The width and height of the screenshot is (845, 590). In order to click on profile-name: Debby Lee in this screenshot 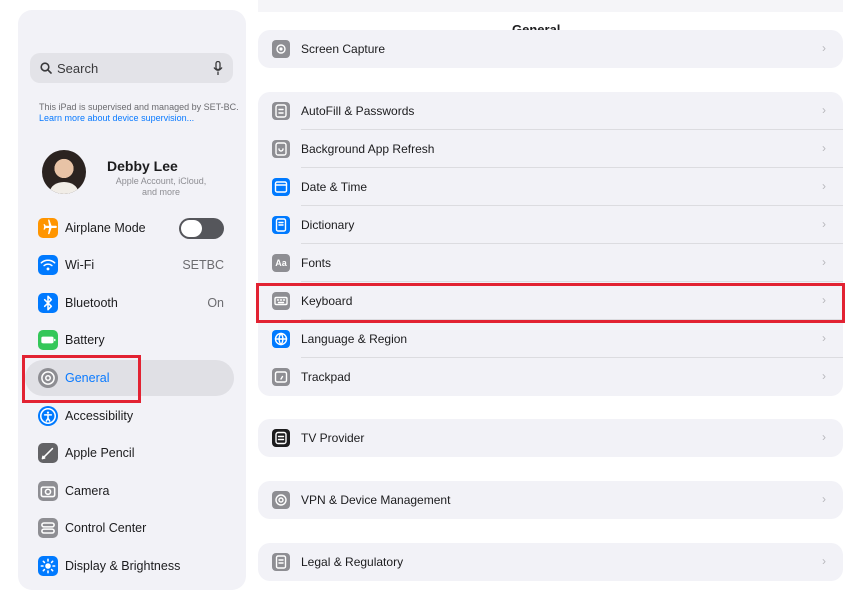, I will do `click(142, 166)`.